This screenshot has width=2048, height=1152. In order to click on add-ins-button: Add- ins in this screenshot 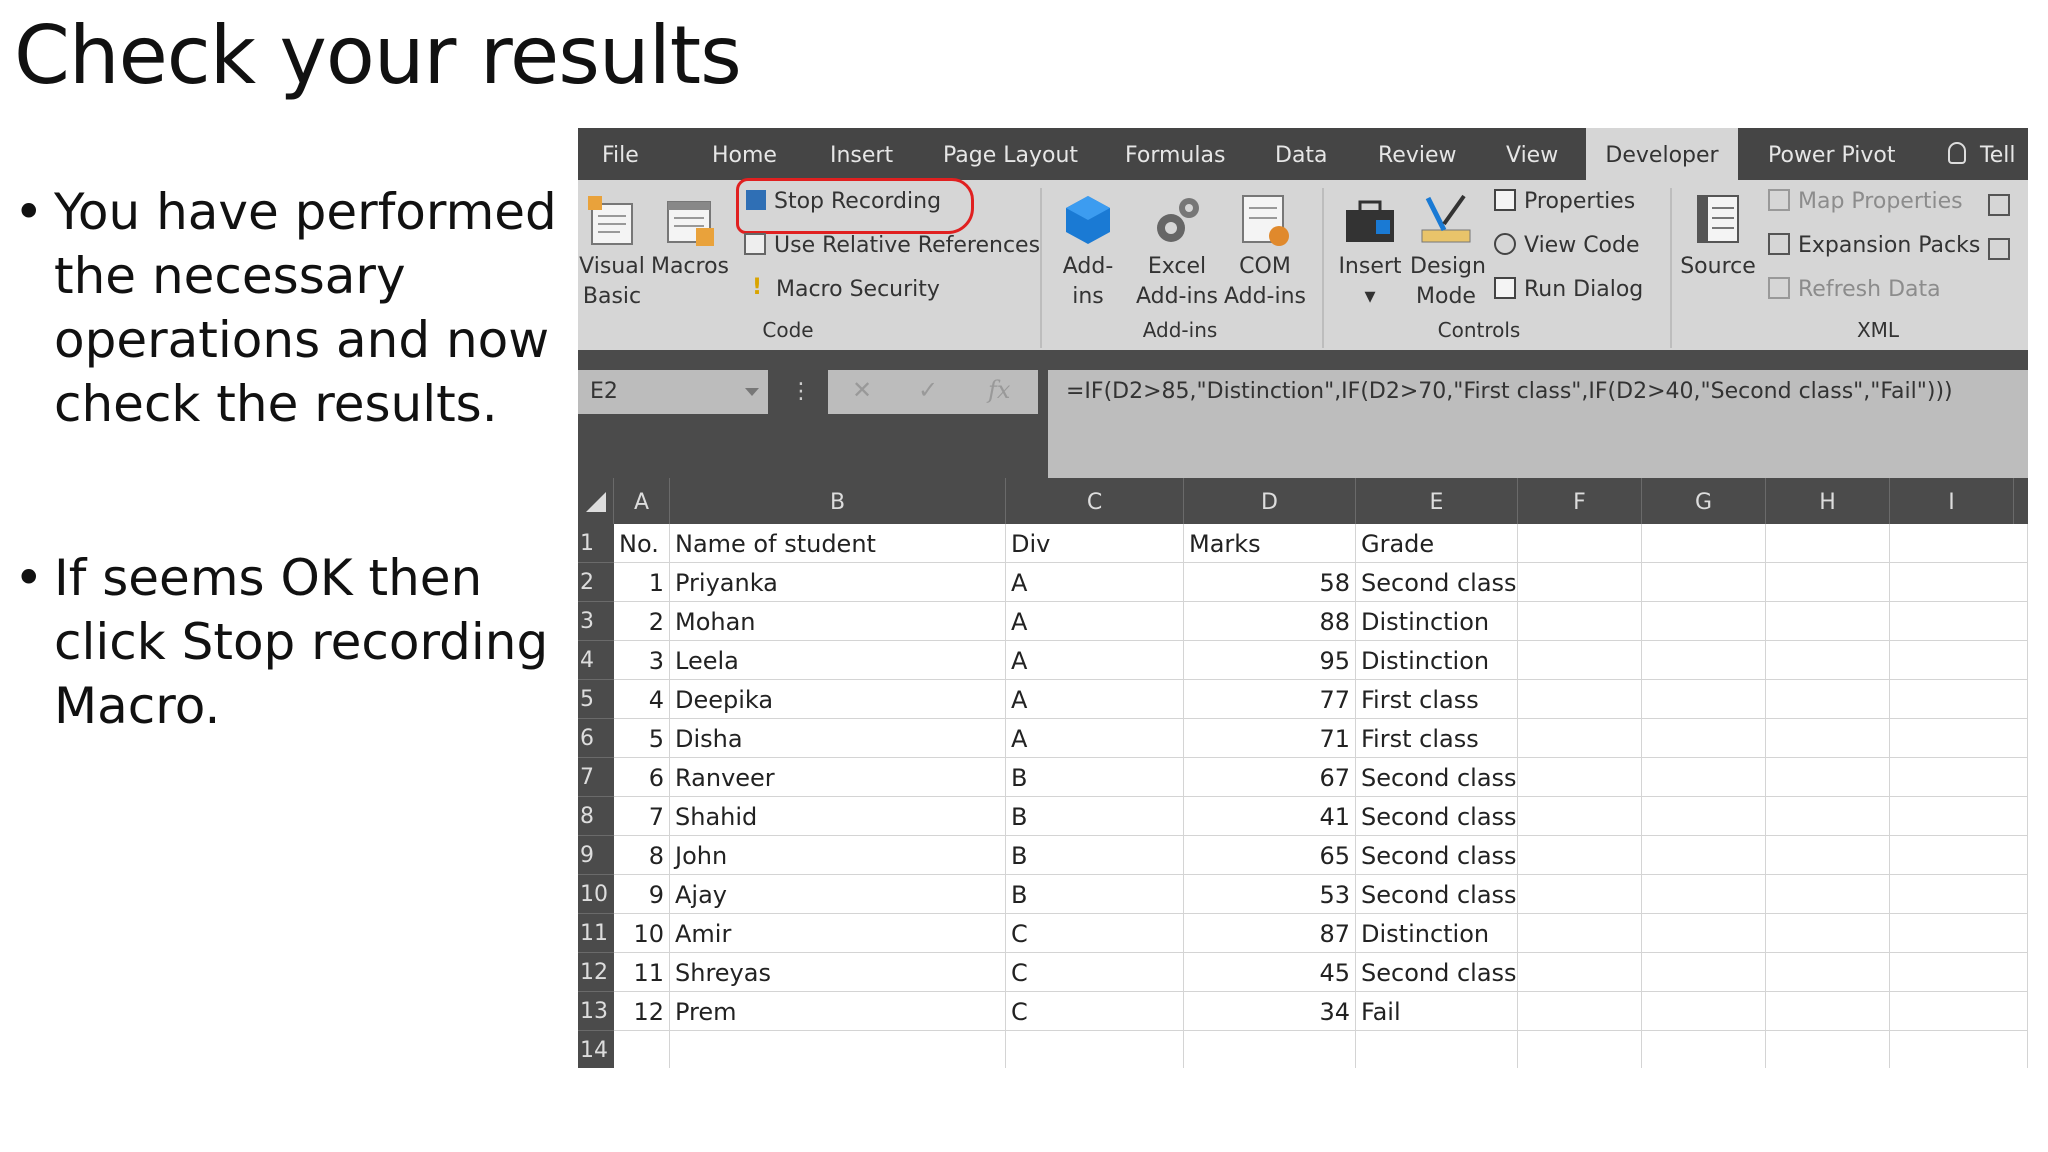, I will do `click(1088, 251)`.